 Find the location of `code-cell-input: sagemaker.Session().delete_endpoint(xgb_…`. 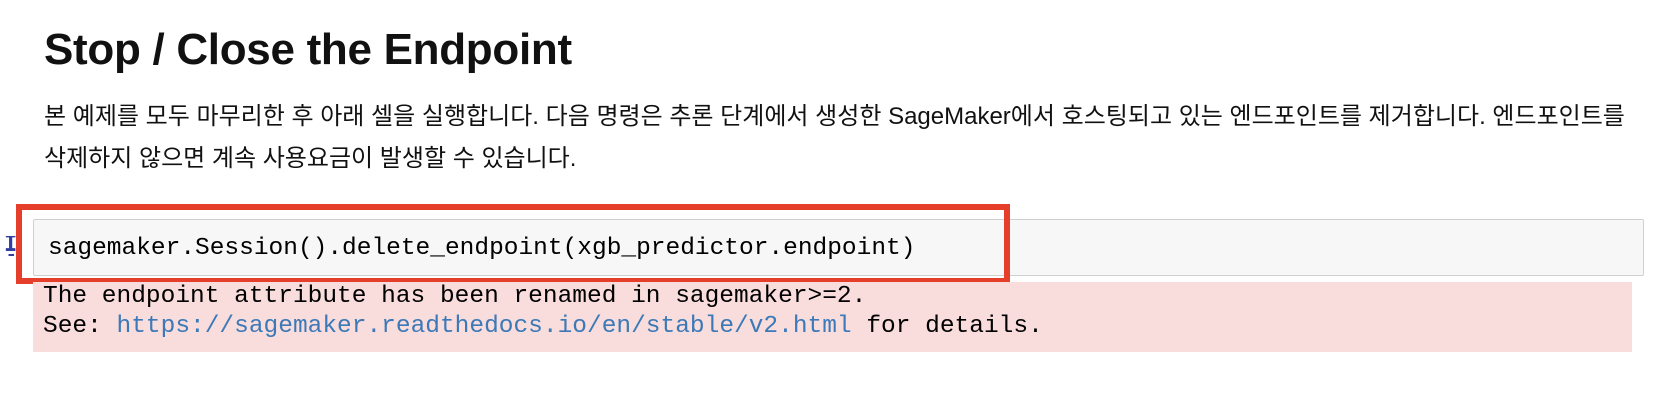

code-cell-input: sagemaker.Session().delete_endpoint(xgb_… is located at coordinates (838, 247).